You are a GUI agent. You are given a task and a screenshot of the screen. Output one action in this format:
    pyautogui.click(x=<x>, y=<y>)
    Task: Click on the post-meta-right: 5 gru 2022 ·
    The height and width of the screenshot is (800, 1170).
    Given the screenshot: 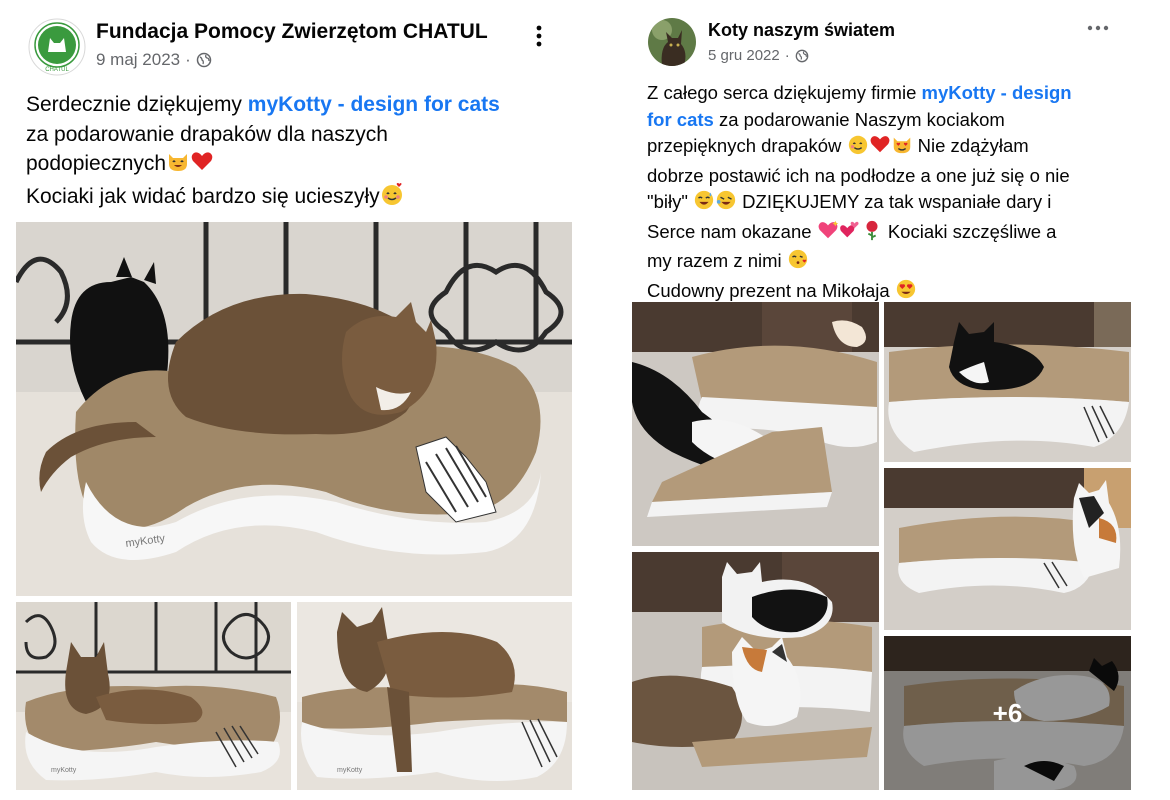 What is the action you would take?
    pyautogui.click(x=801, y=55)
    